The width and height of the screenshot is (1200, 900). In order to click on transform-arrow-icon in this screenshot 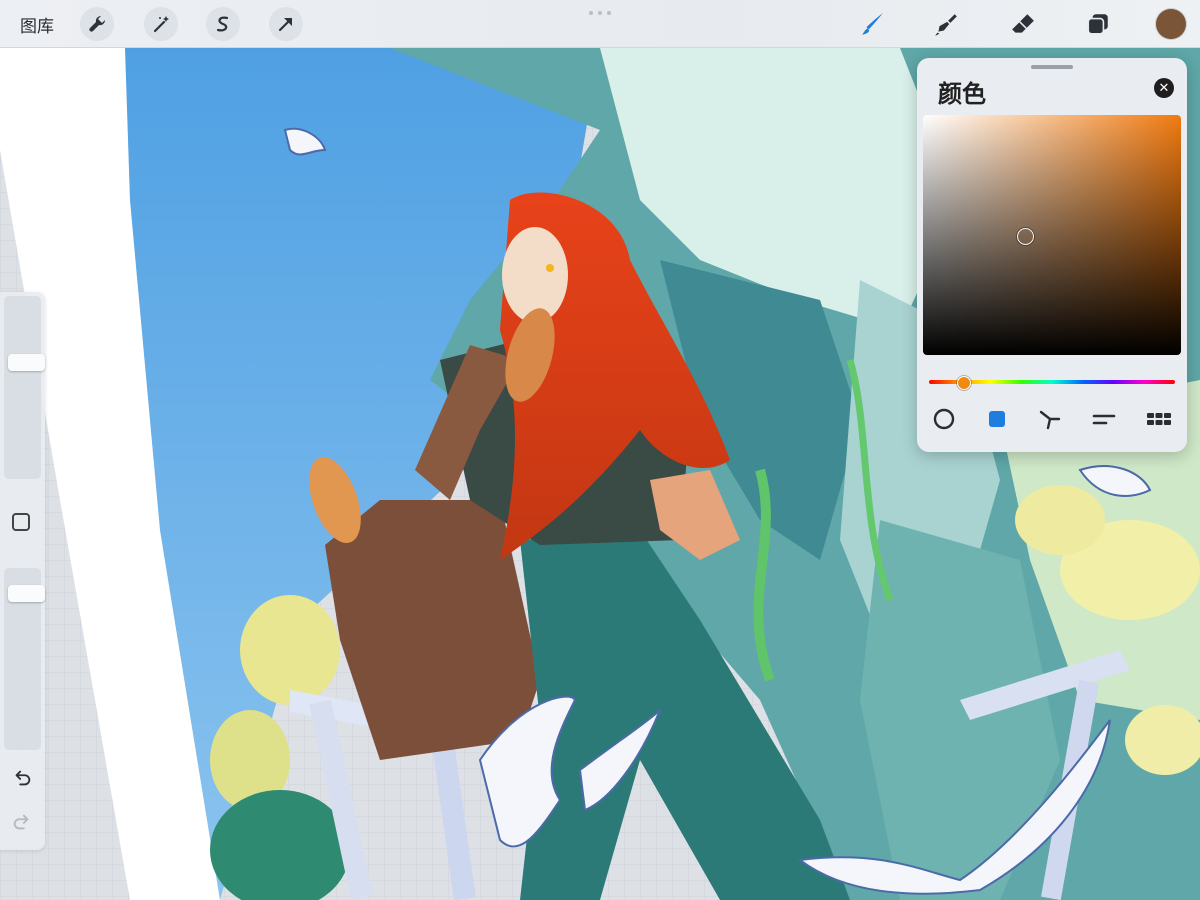, I will do `click(286, 24)`.